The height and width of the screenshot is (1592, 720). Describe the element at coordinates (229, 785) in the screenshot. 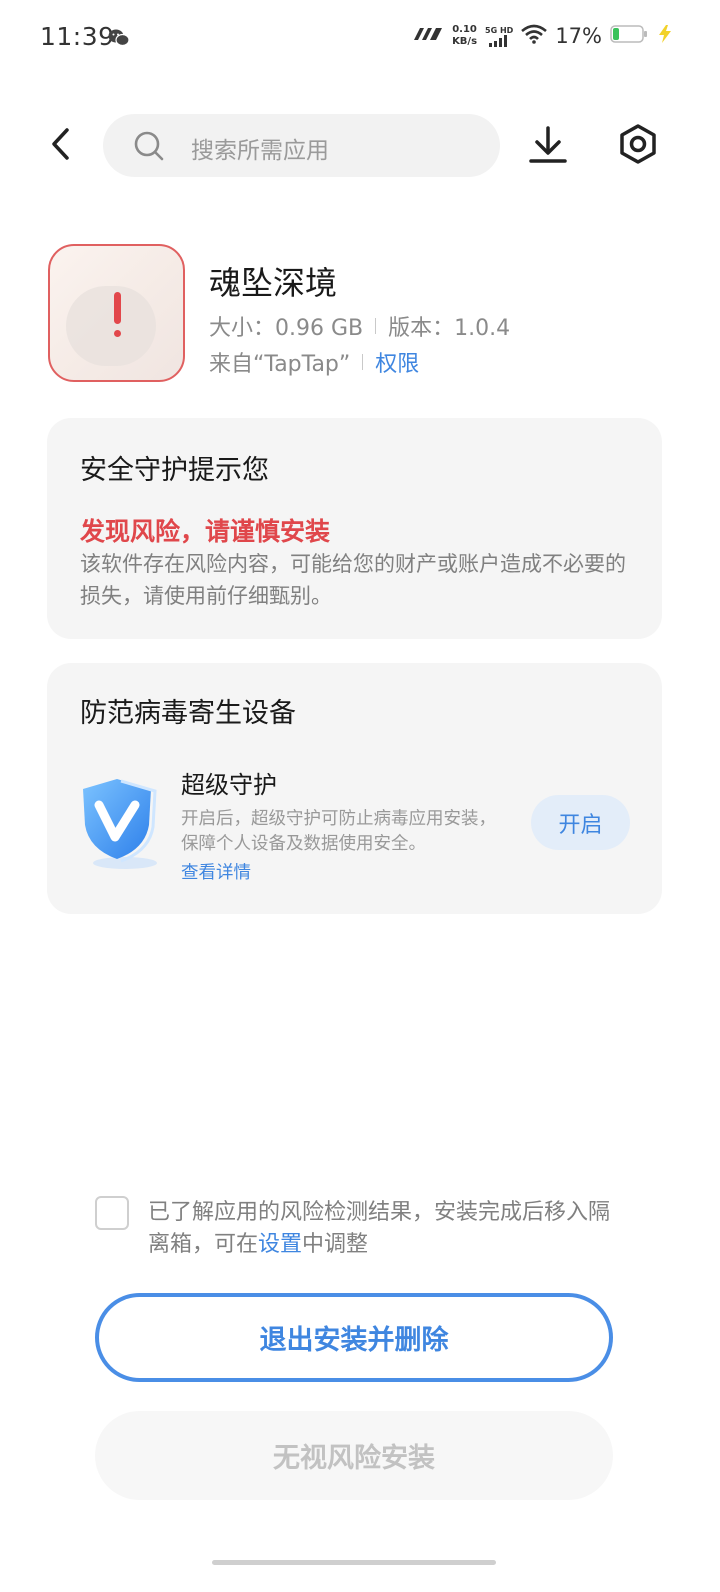

I see `feature-title: 超级守护` at that location.